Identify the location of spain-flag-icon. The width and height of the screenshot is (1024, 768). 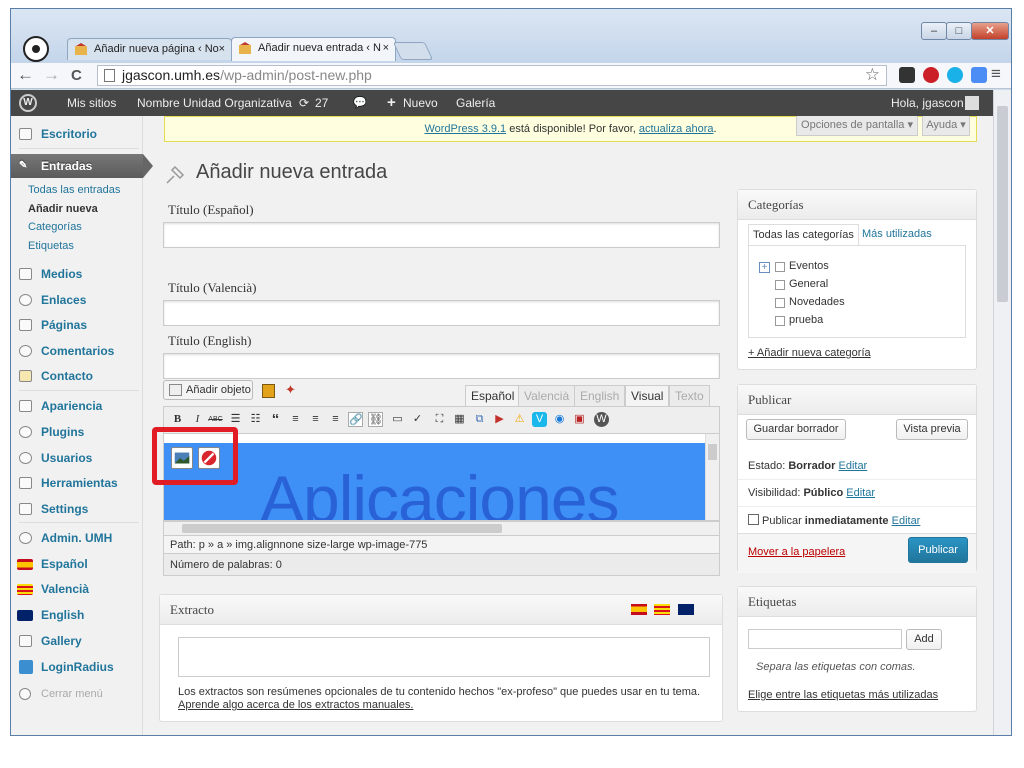
(639, 609).